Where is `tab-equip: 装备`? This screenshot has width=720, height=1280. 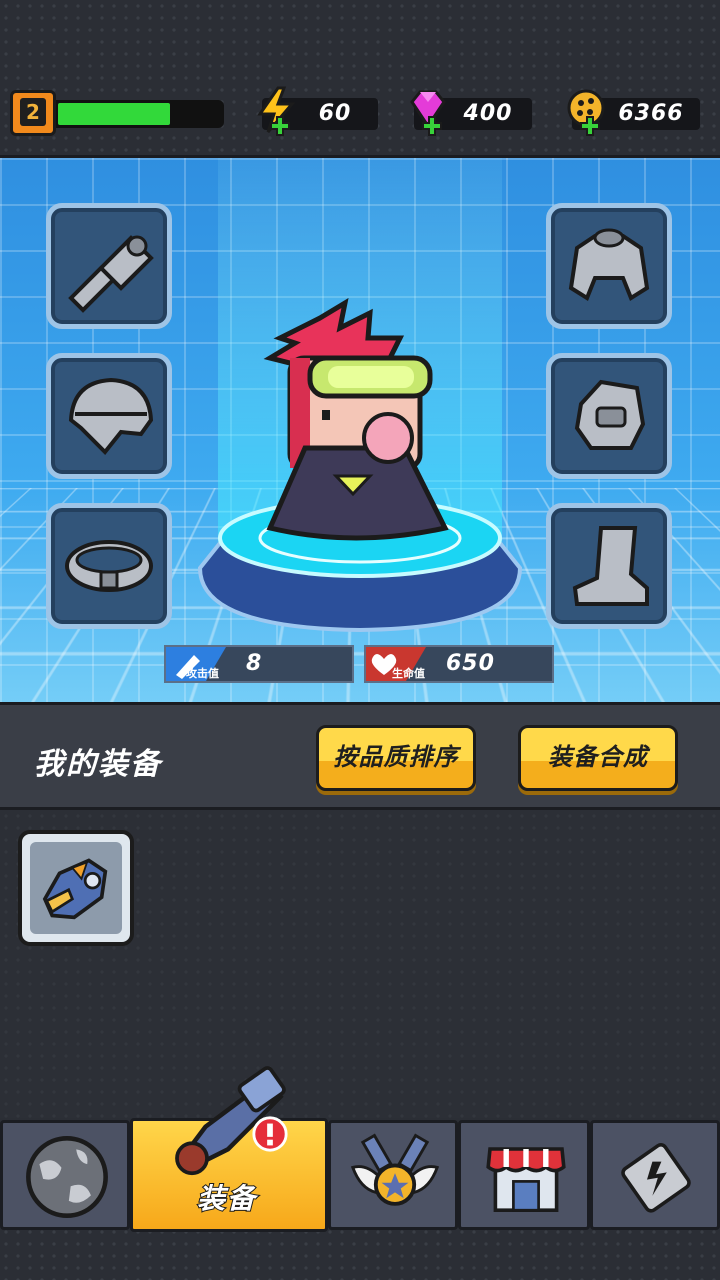
tab-equip: 装备 is located at coordinates (229, 1149).